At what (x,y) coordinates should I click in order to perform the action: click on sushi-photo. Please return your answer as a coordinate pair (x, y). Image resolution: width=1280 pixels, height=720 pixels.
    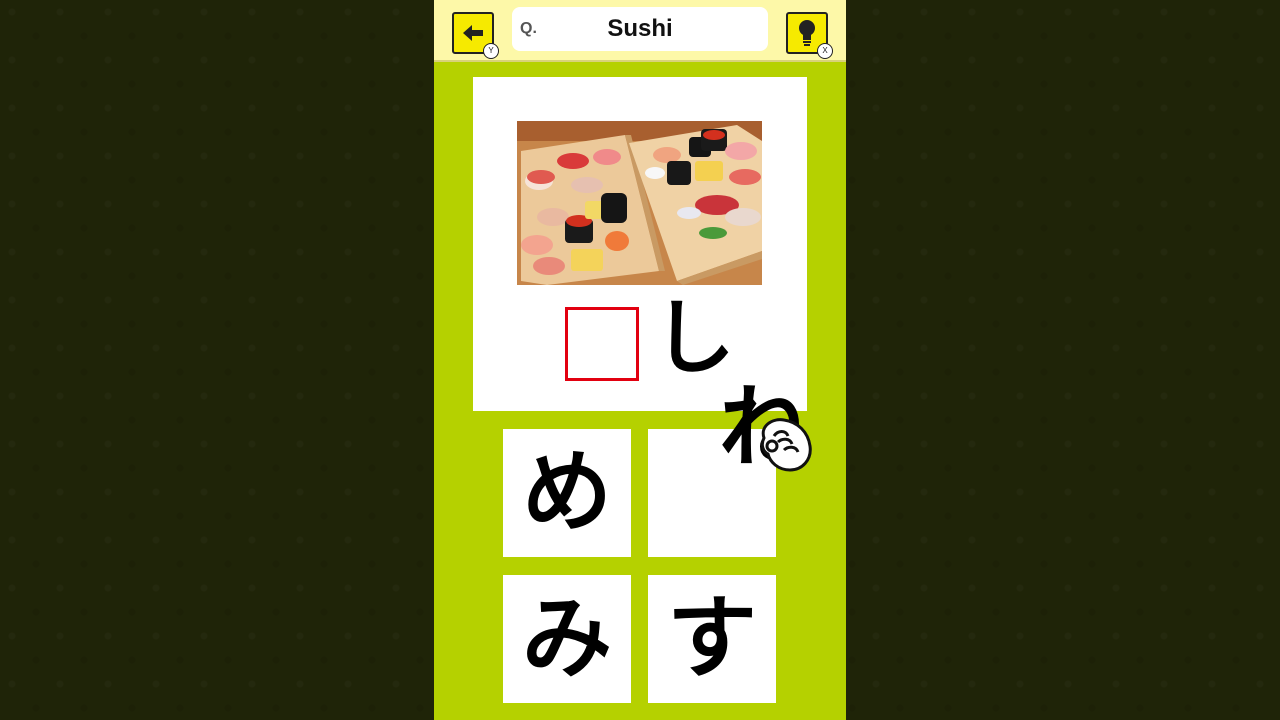
    Looking at the image, I should click on (639, 203).